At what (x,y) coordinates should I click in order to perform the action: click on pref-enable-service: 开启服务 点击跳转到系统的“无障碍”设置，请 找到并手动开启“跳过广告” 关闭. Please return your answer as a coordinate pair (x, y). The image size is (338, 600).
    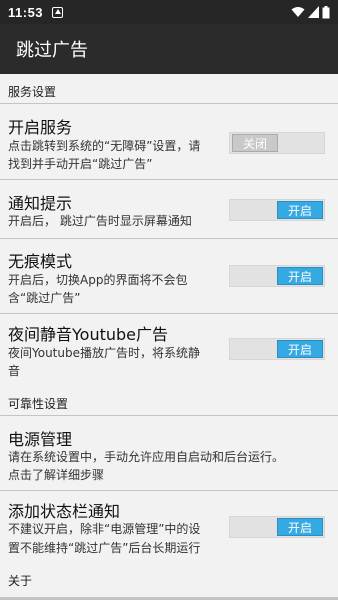
    Looking at the image, I should click on (169, 141).